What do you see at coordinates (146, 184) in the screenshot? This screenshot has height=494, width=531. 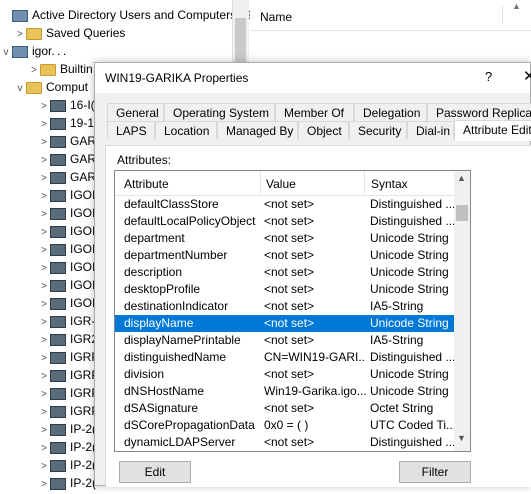 I see `column-header-attribute: Attribute` at bounding box center [146, 184].